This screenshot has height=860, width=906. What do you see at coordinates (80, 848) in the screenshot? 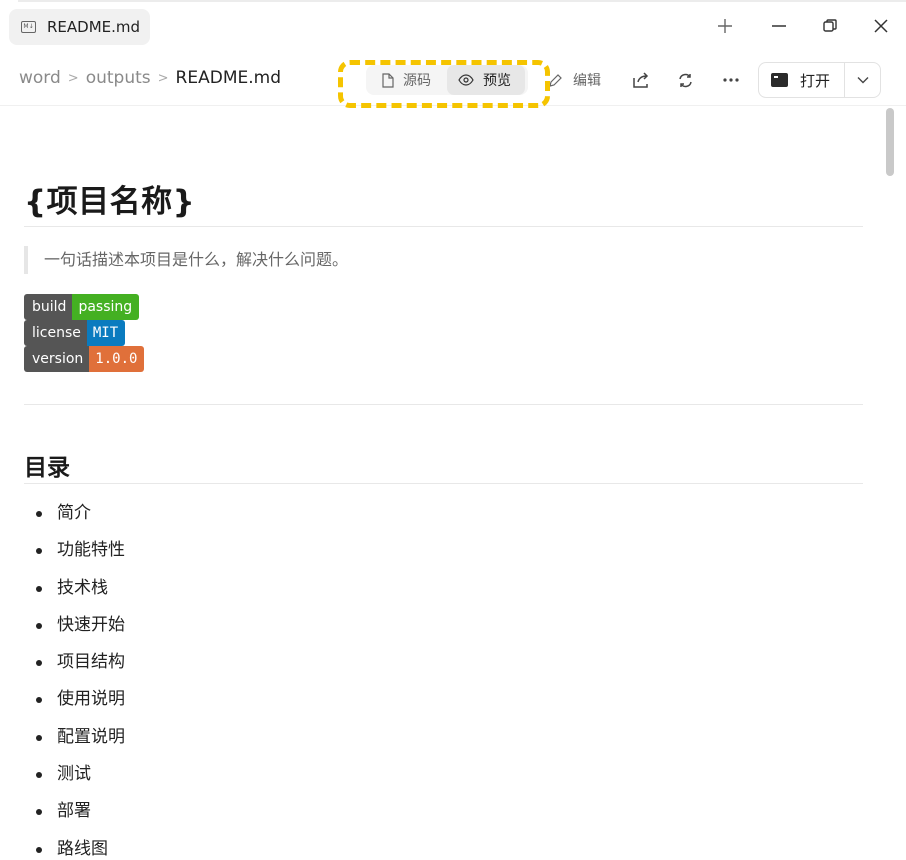
I see `list-item: 路线图` at bounding box center [80, 848].